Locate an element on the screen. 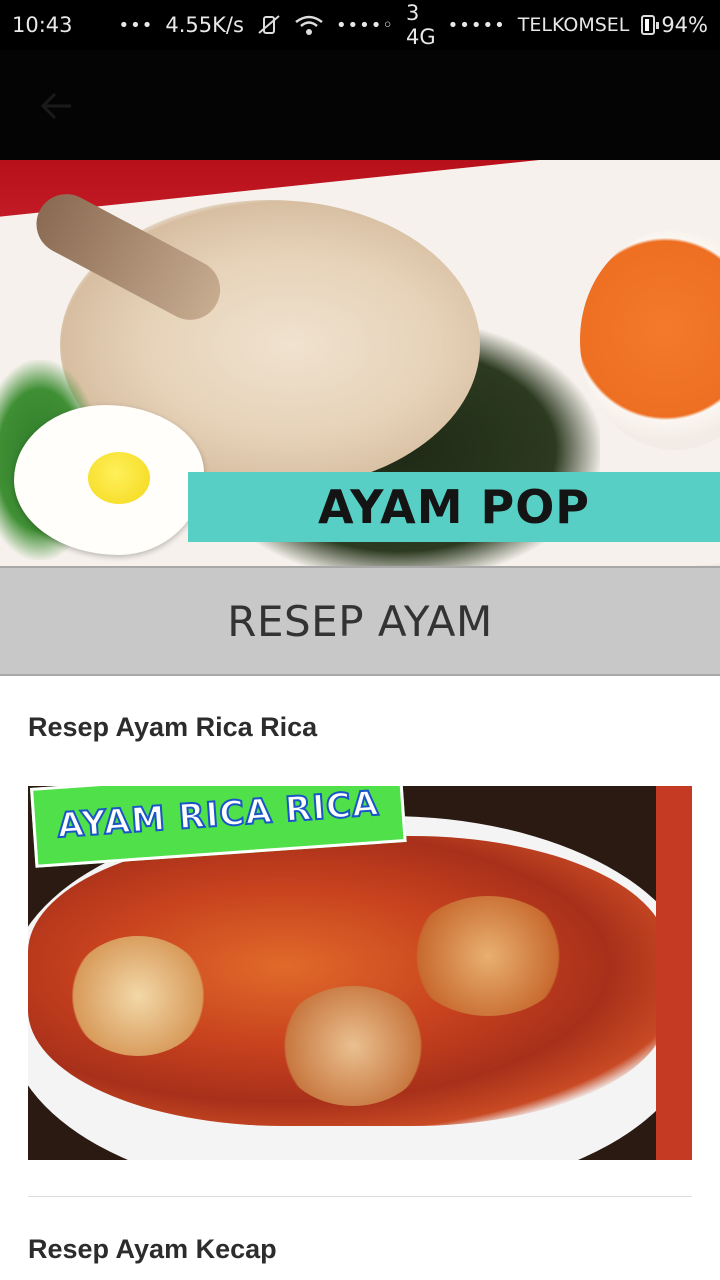  back-button is located at coordinates (56, 106).